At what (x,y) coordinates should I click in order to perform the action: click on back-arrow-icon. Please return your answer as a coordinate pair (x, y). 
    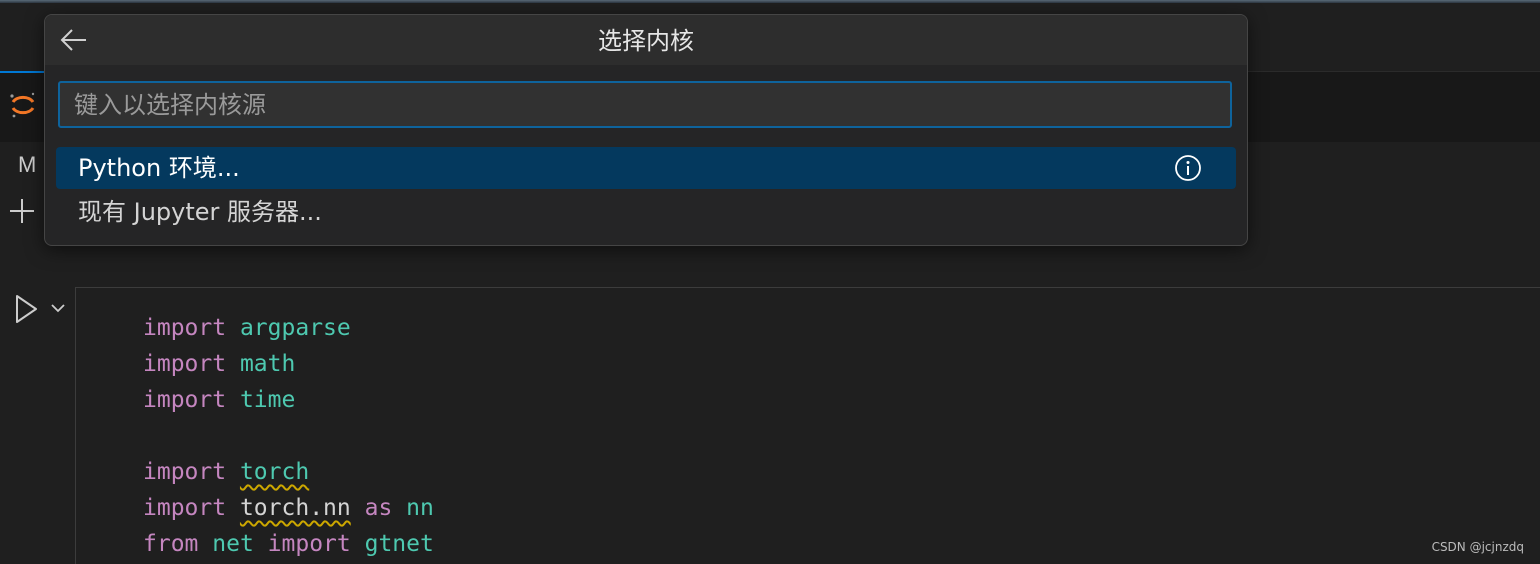
    Looking at the image, I should click on (74, 40).